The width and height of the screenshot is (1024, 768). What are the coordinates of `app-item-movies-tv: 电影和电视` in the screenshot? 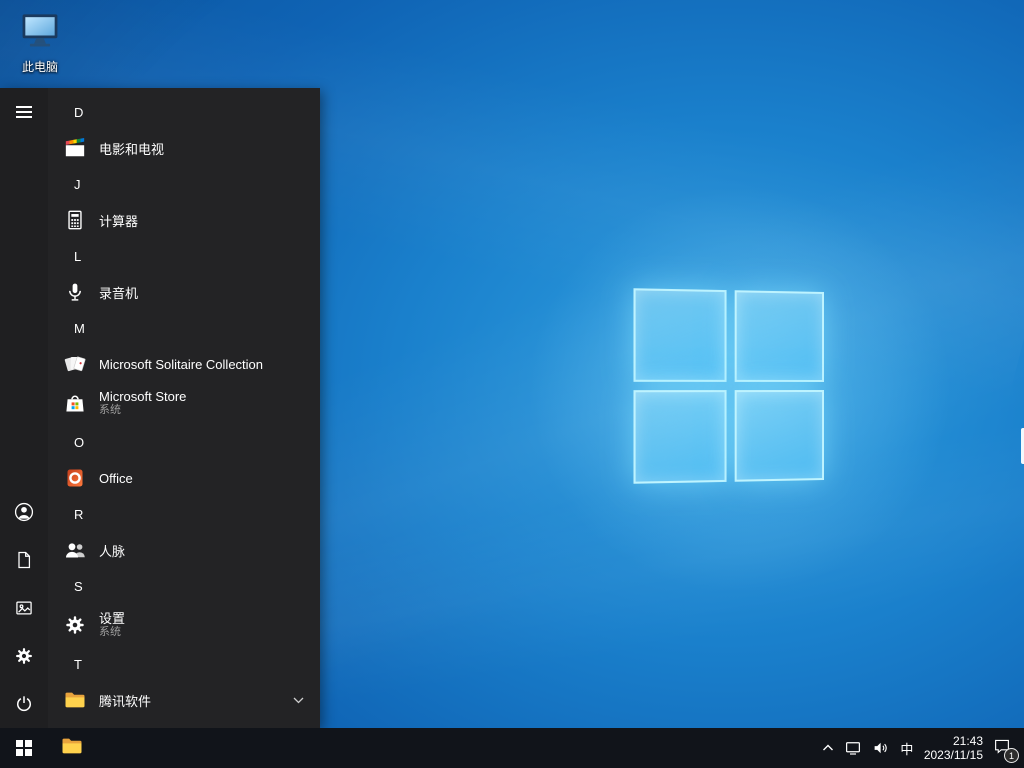 It's located at (184, 148).